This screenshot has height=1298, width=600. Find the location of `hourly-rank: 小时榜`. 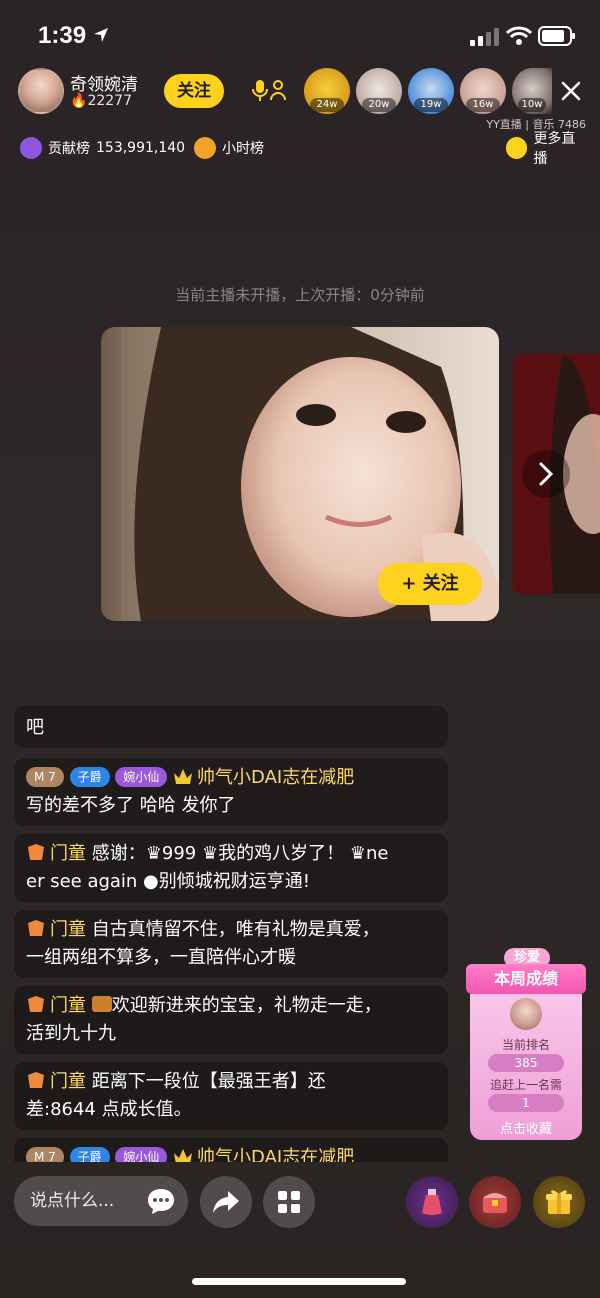

hourly-rank: 小时榜 is located at coordinates (229, 148).